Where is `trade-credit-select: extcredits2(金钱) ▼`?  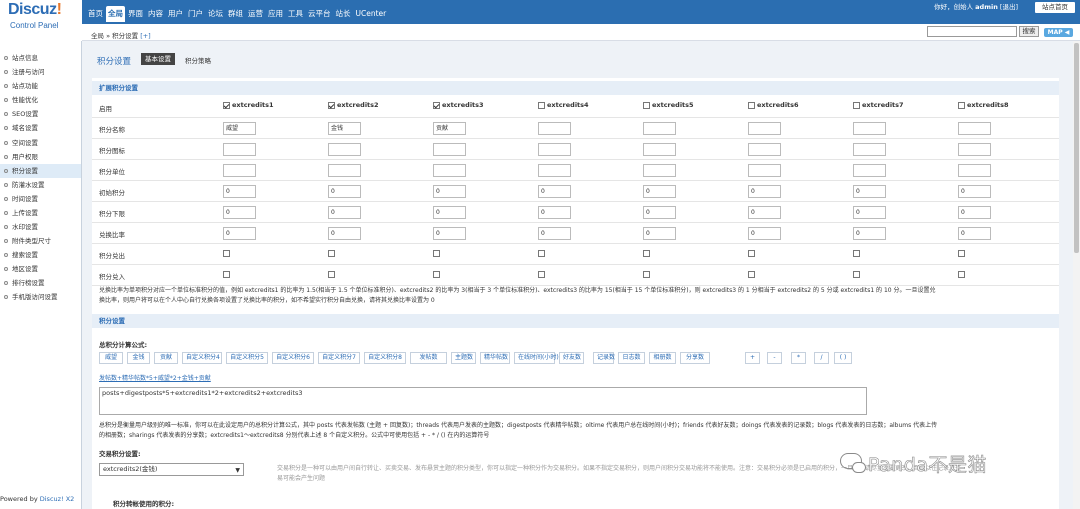
trade-credit-select: extcredits2(金钱) ▼ is located at coordinates (171, 469).